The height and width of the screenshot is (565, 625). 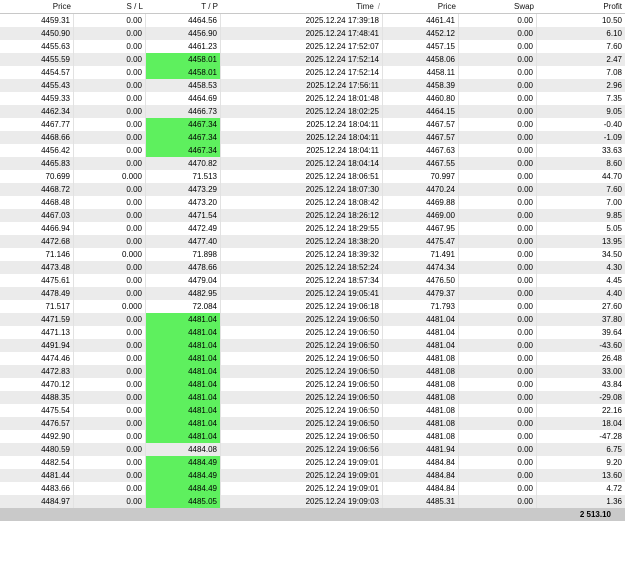 What do you see at coordinates (421, 98) in the screenshot?
I see `cell-price-current: 4460.80` at bounding box center [421, 98].